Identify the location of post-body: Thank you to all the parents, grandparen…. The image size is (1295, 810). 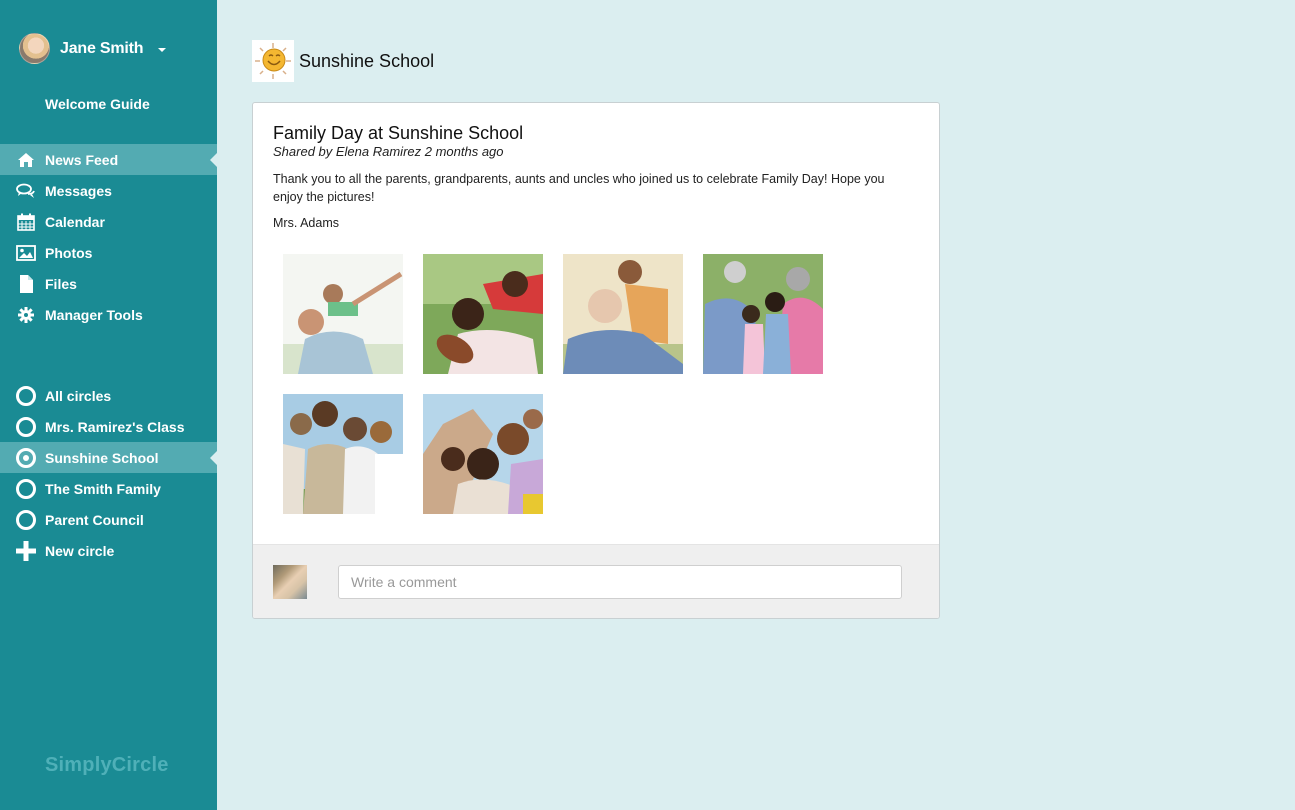
(579, 188).